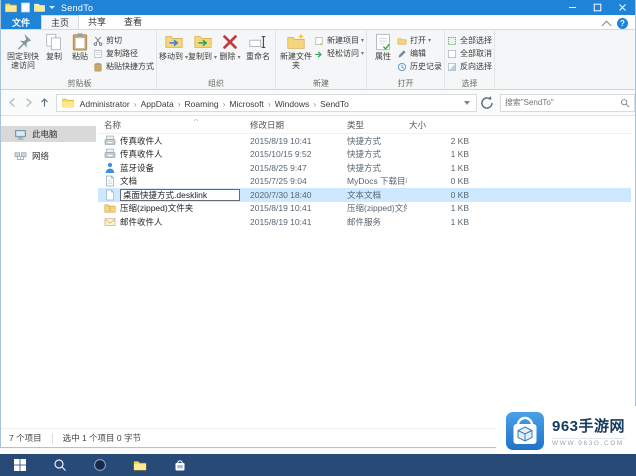 This screenshot has height=476, width=636. Describe the element at coordinates (45, 103) in the screenshot. I see `up-button` at that location.